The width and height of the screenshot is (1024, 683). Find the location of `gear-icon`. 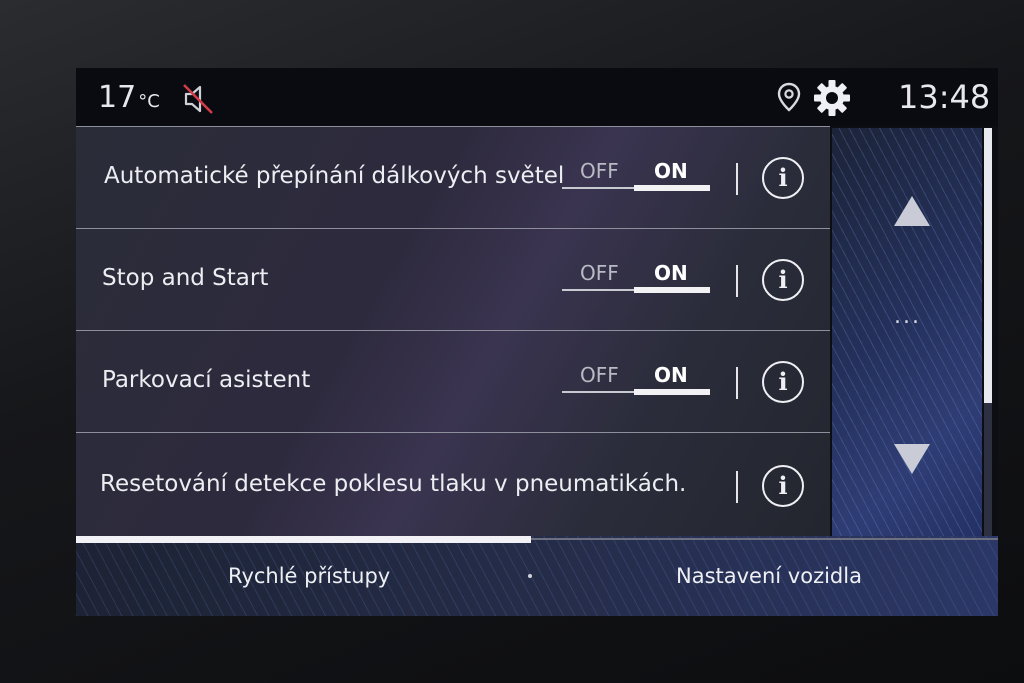

gear-icon is located at coordinates (832, 98).